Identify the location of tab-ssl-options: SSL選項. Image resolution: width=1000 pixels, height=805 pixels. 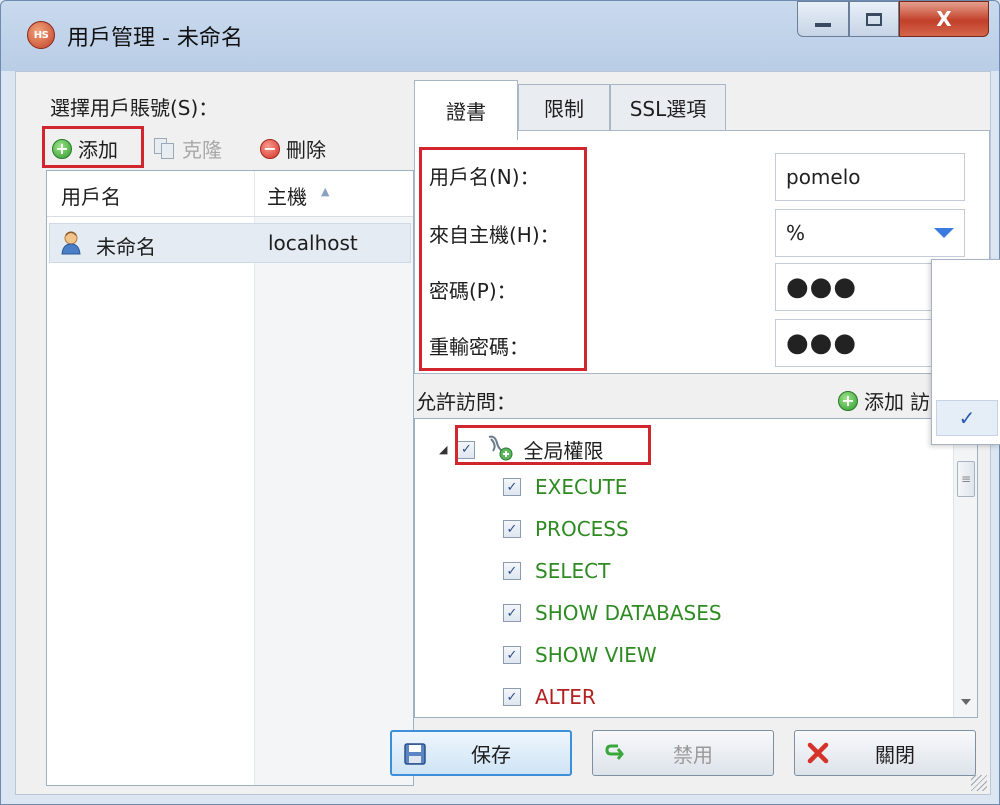
(668, 107).